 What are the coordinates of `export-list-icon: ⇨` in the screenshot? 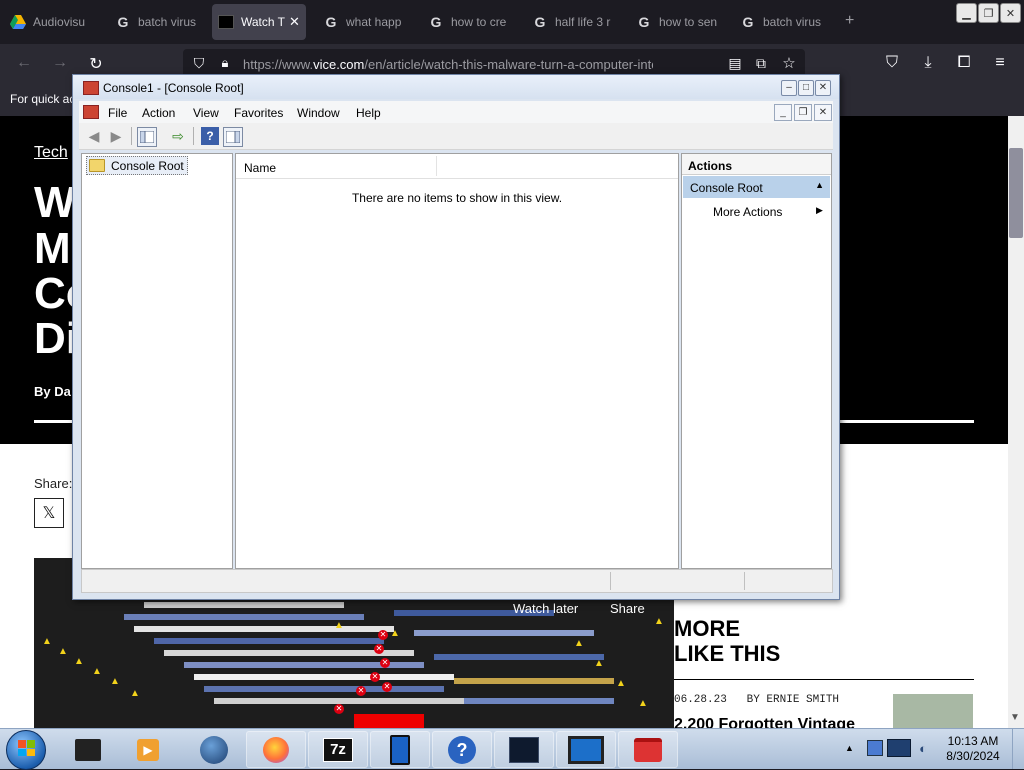 It's located at (178, 136).